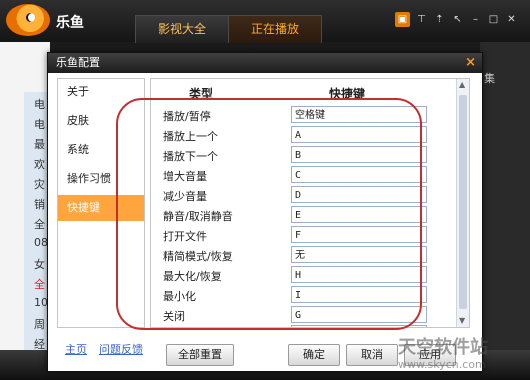 The height and width of the screenshot is (380, 530). What do you see at coordinates (101, 179) in the screenshot?
I see `nav-item-habits: 操作习惯` at bounding box center [101, 179].